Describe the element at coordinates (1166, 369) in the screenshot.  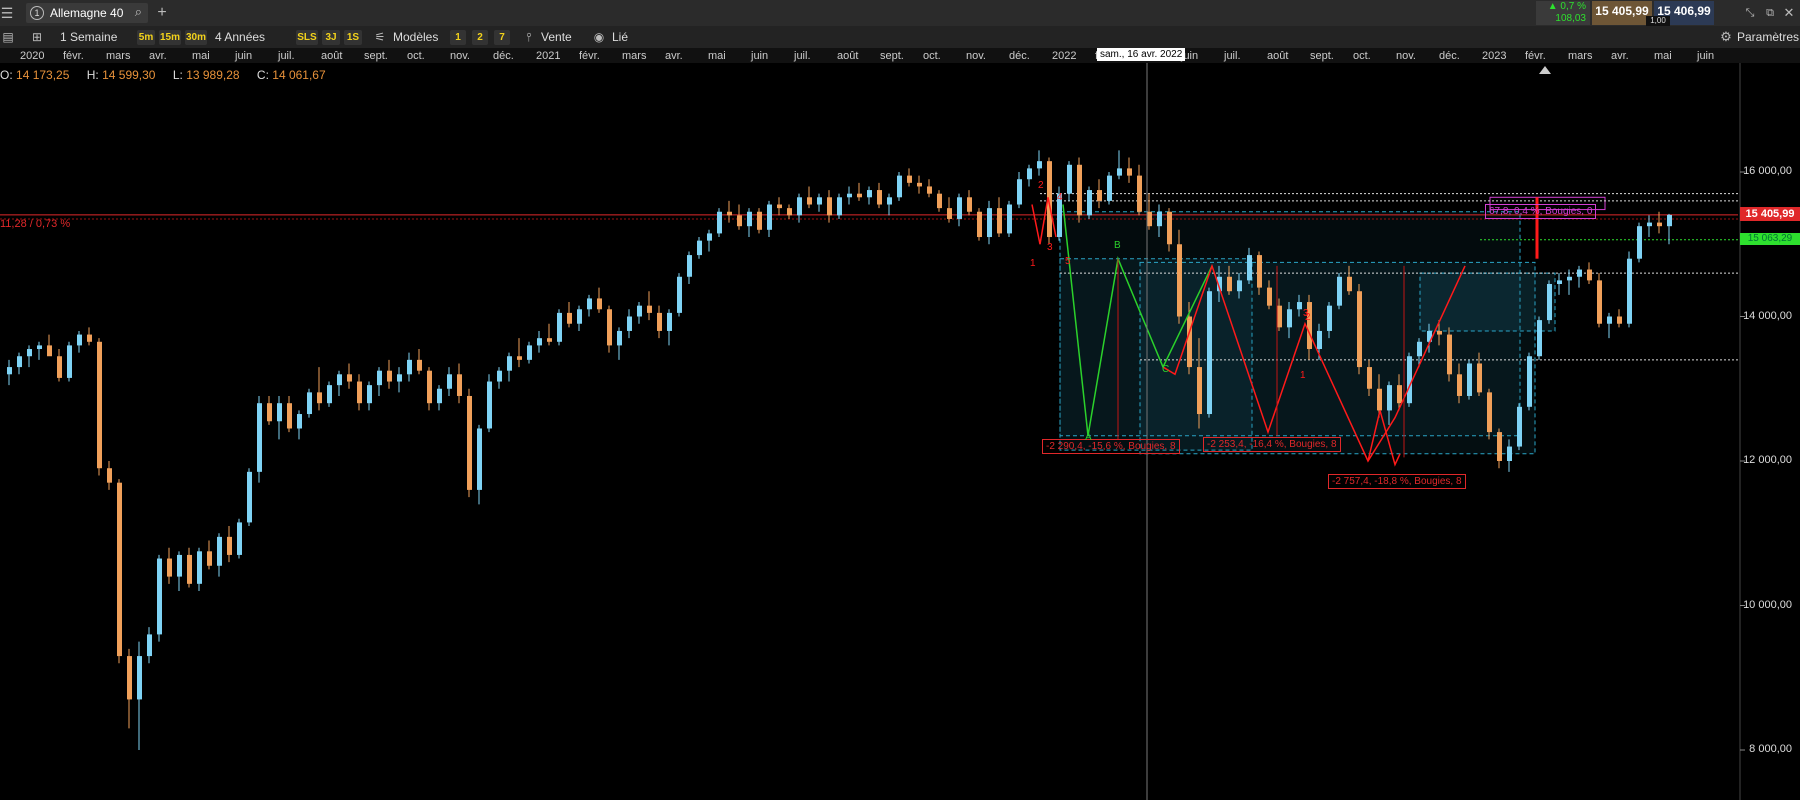
I see `wave-label-green: C` at that location.